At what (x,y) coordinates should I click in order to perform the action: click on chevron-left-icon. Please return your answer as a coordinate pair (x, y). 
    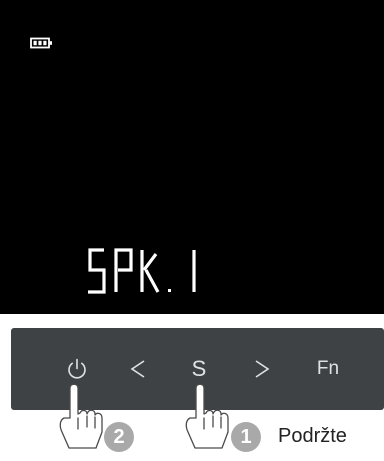
    Looking at the image, I should click on (137, 369).